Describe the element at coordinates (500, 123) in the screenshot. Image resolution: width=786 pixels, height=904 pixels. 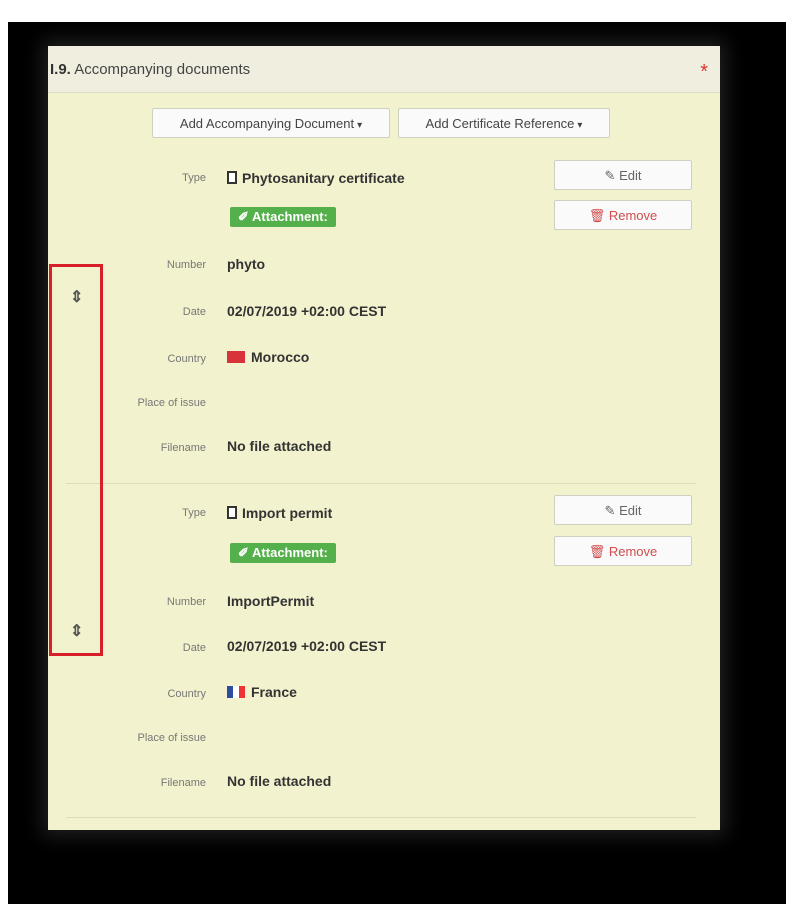
I see `add-certificate-reference-label: Add Certificate Reference` at that location.